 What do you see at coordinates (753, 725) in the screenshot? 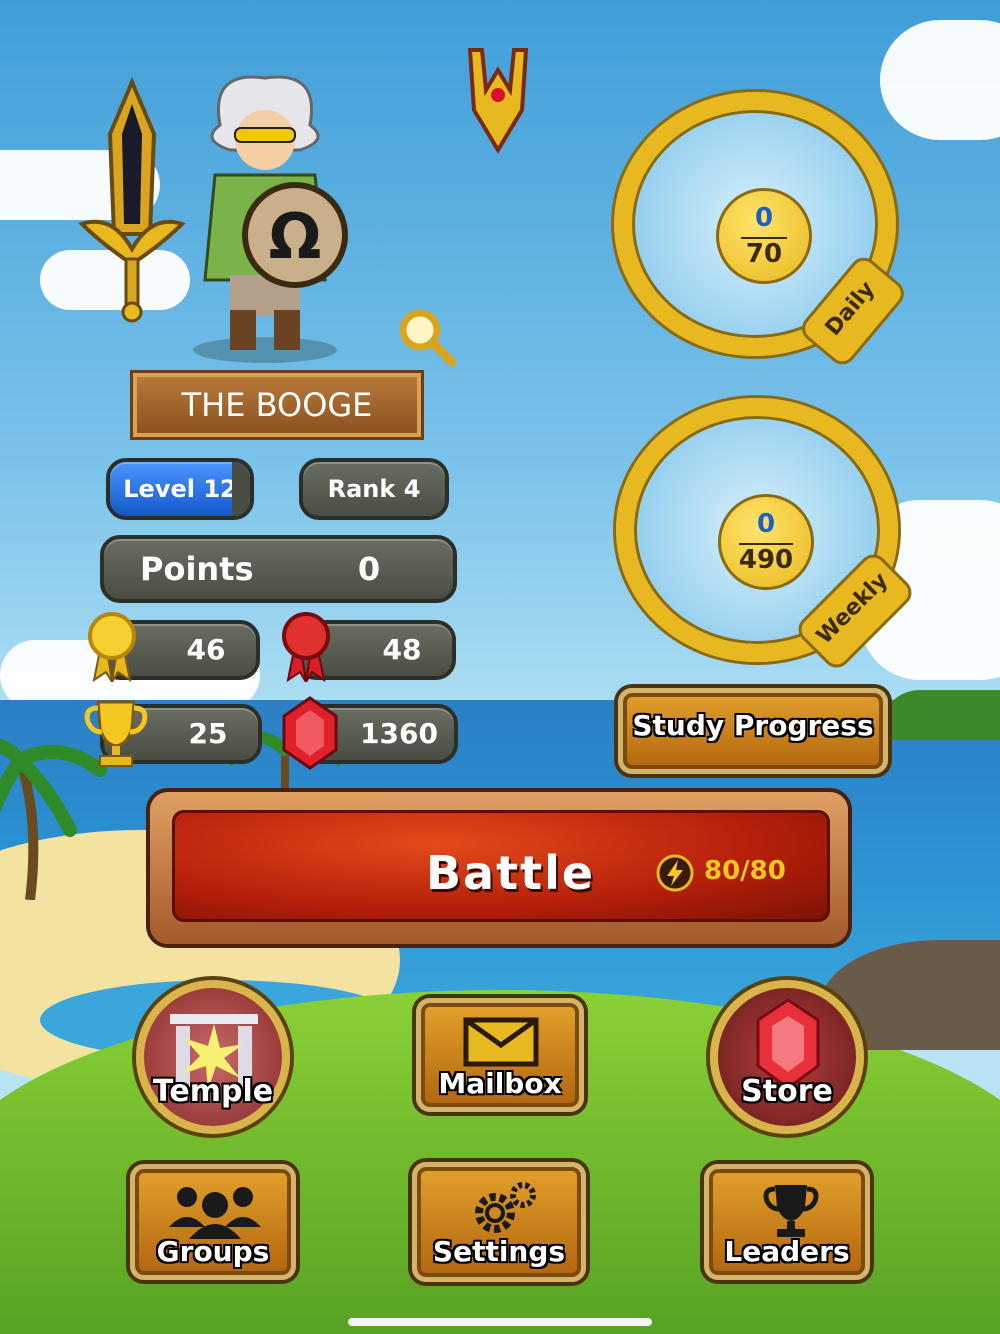
I see `study-progress-label: Study Progress` at bounding box center [753, 725].